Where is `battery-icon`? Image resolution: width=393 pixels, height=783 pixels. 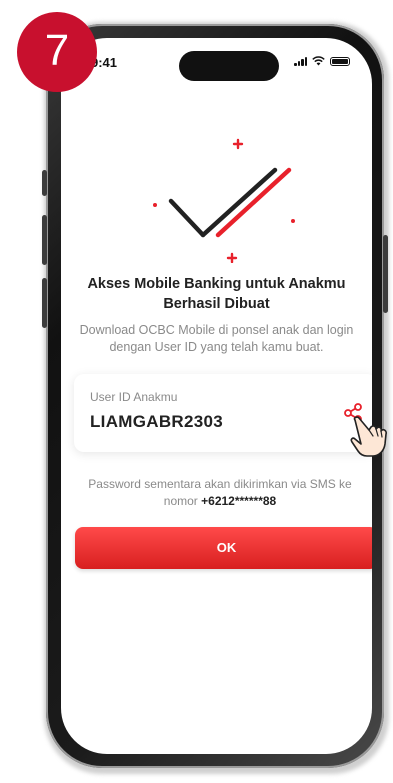
battery-icon is located at coordinates (340, 61).